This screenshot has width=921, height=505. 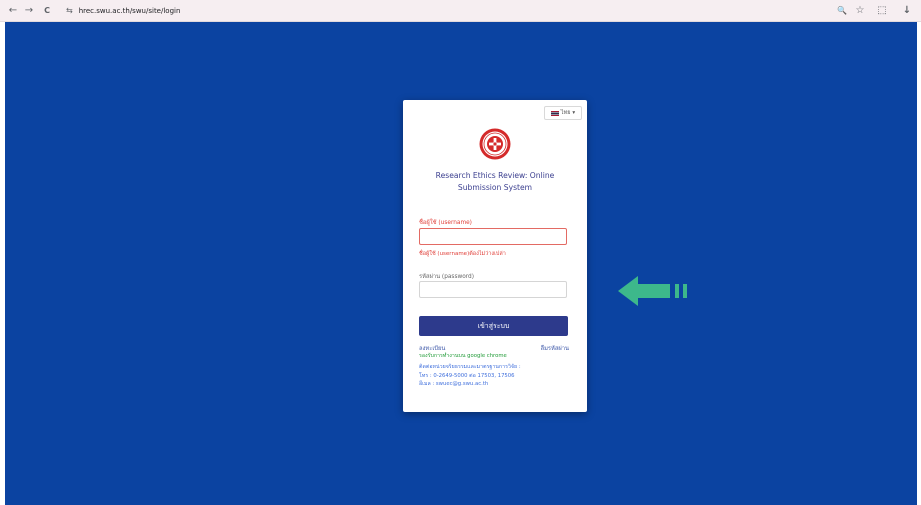 I want to click on username-label: ชื่อผู้ใช้ (username), so click(x=445, y=223).